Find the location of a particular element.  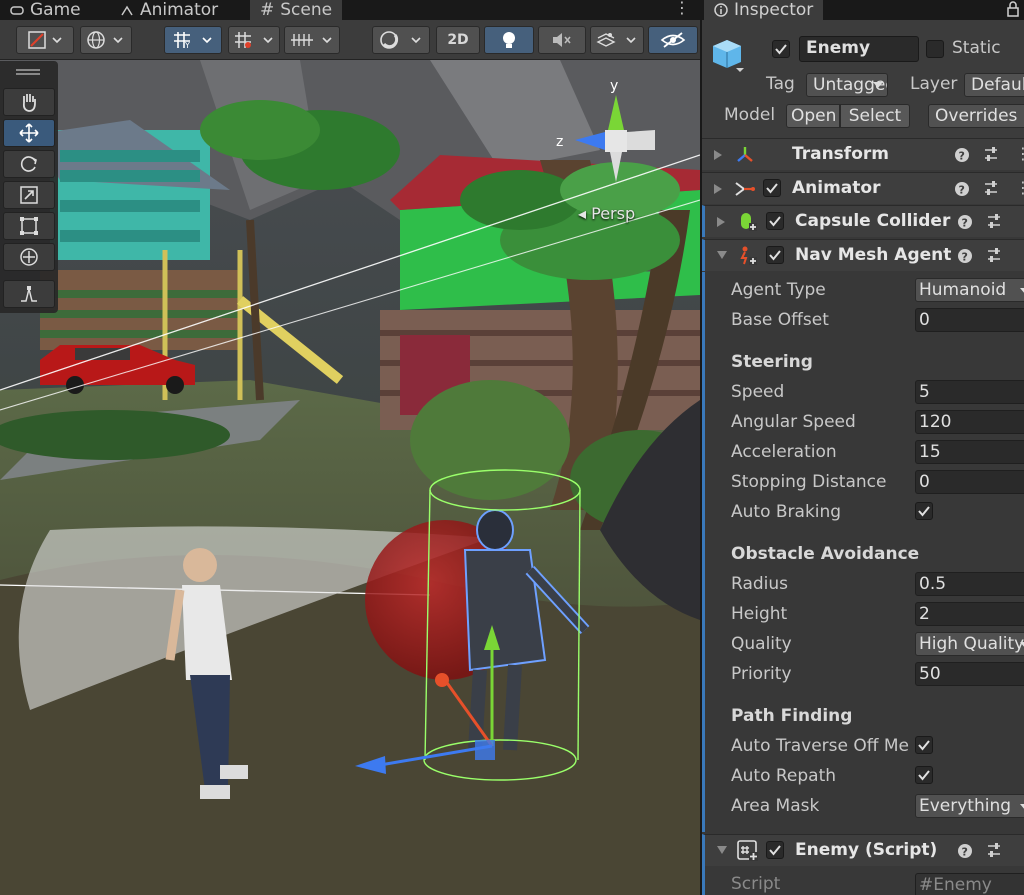

shading-mode-dropdown is located at coordinates (401, 40).